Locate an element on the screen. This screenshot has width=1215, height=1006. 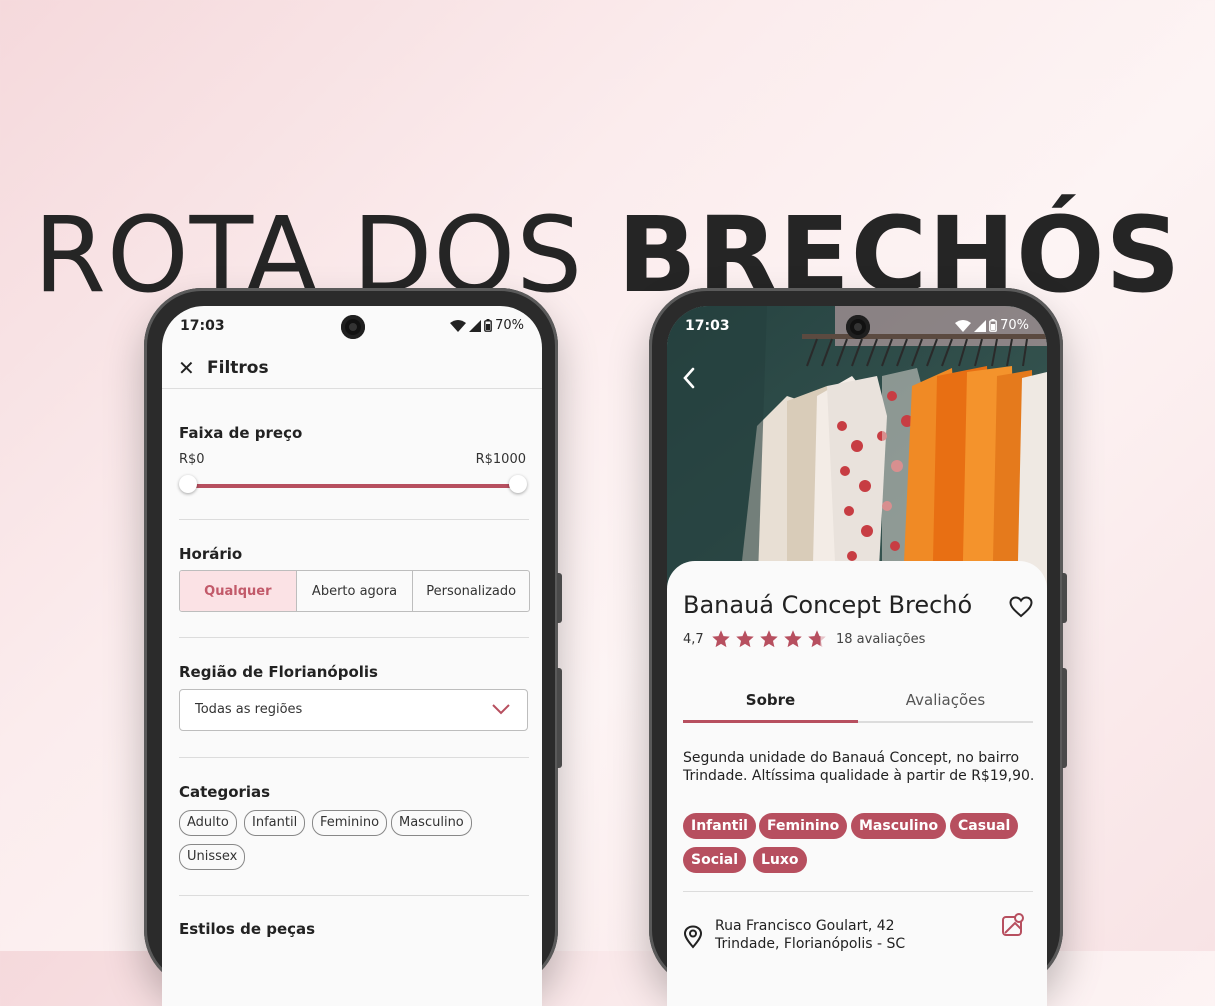
tag-chip-luxo: Luxo is located at coordinates (780, 860).